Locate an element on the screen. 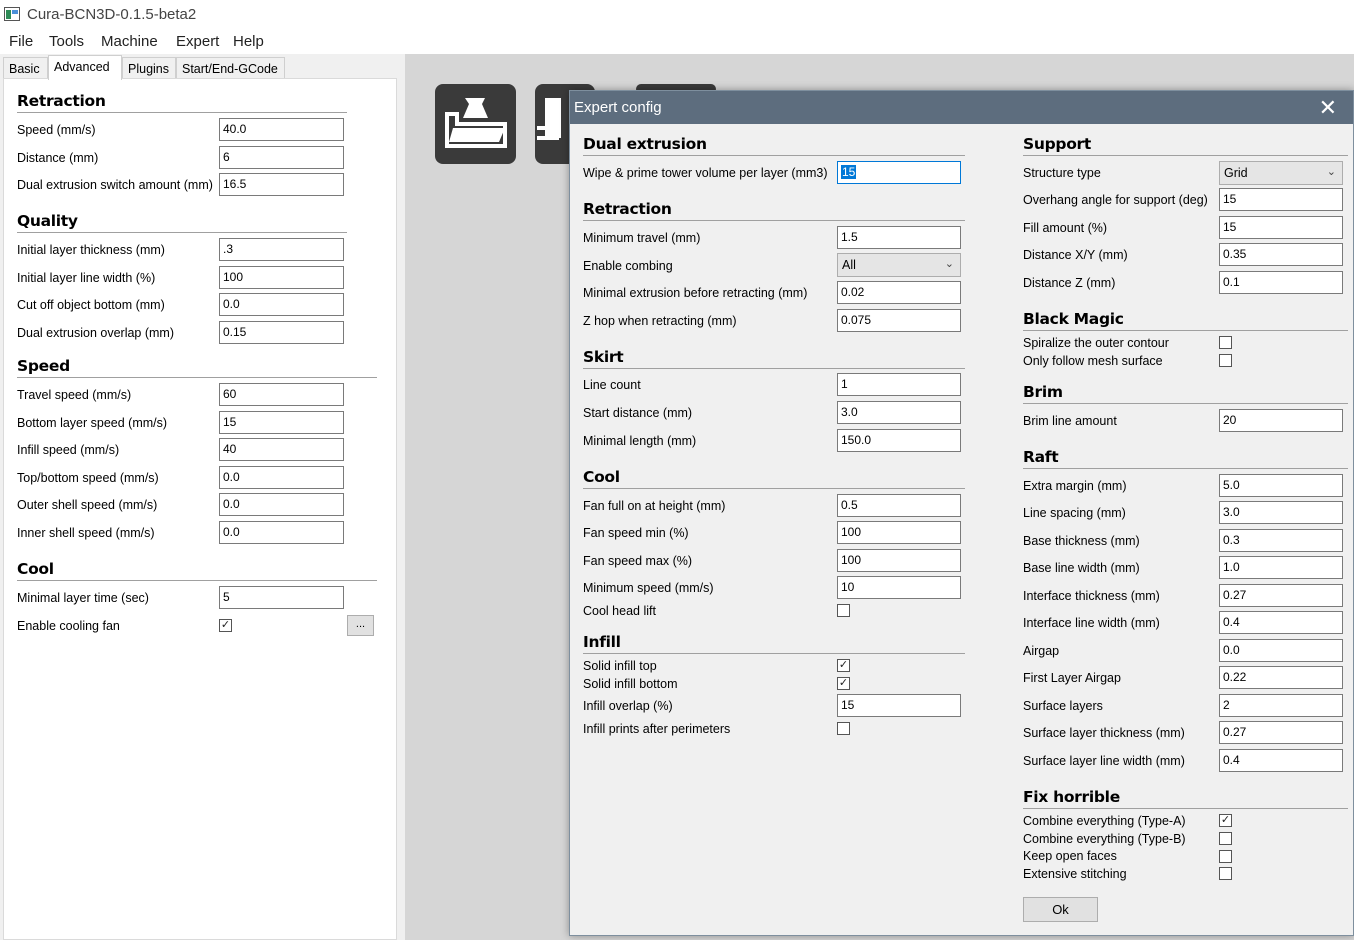 The width and height of the screenshot is (1354, 940). menu-machine: Machine is located at coordinates (129, 41).